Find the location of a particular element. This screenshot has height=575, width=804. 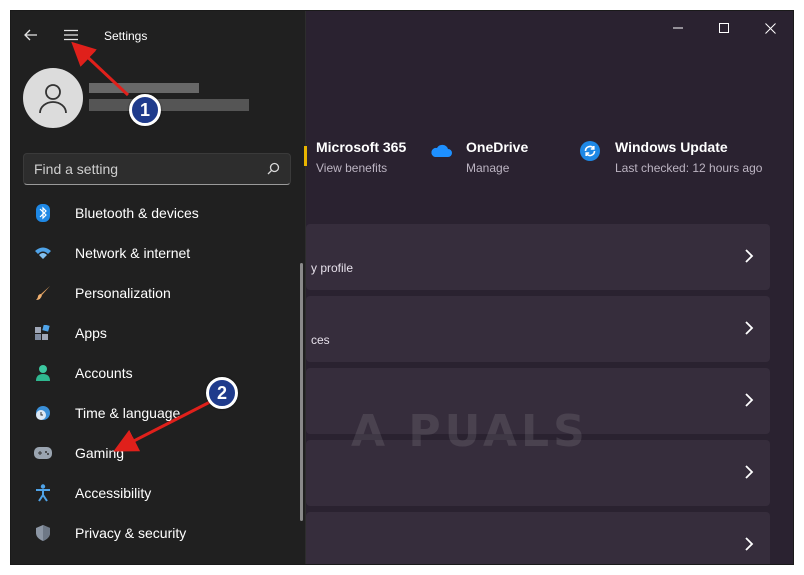

back-button is located at coordinates (31, 35).